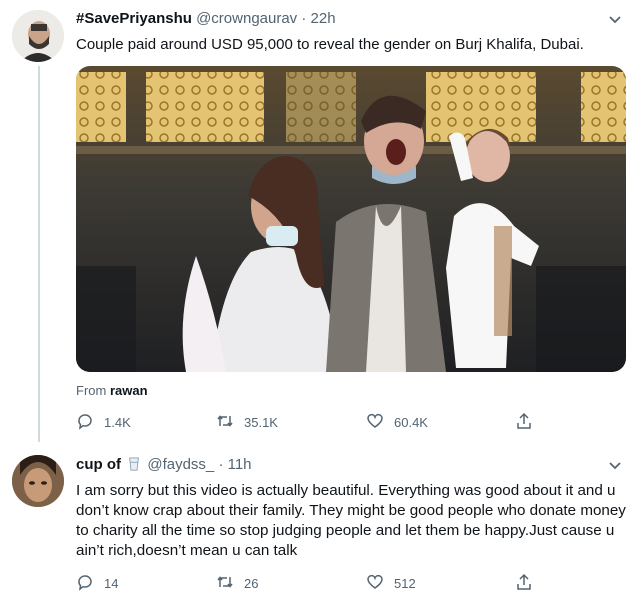  What do you see at coordinates (240, 464) in the screenshot?
I see `timestamp: 11h` at bounding box center [240, 464].